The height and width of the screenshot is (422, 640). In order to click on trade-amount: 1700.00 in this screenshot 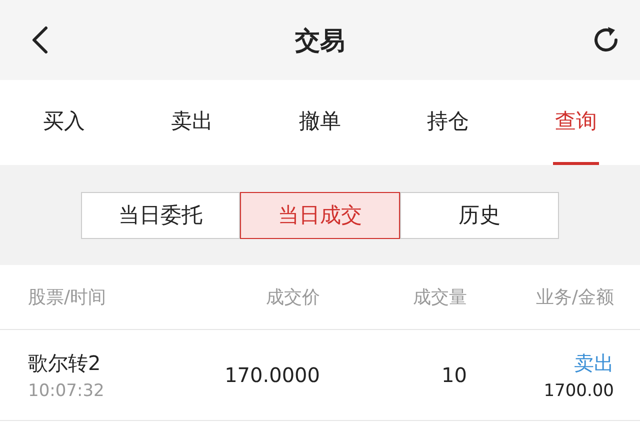, I will do `click(579, 390)`.